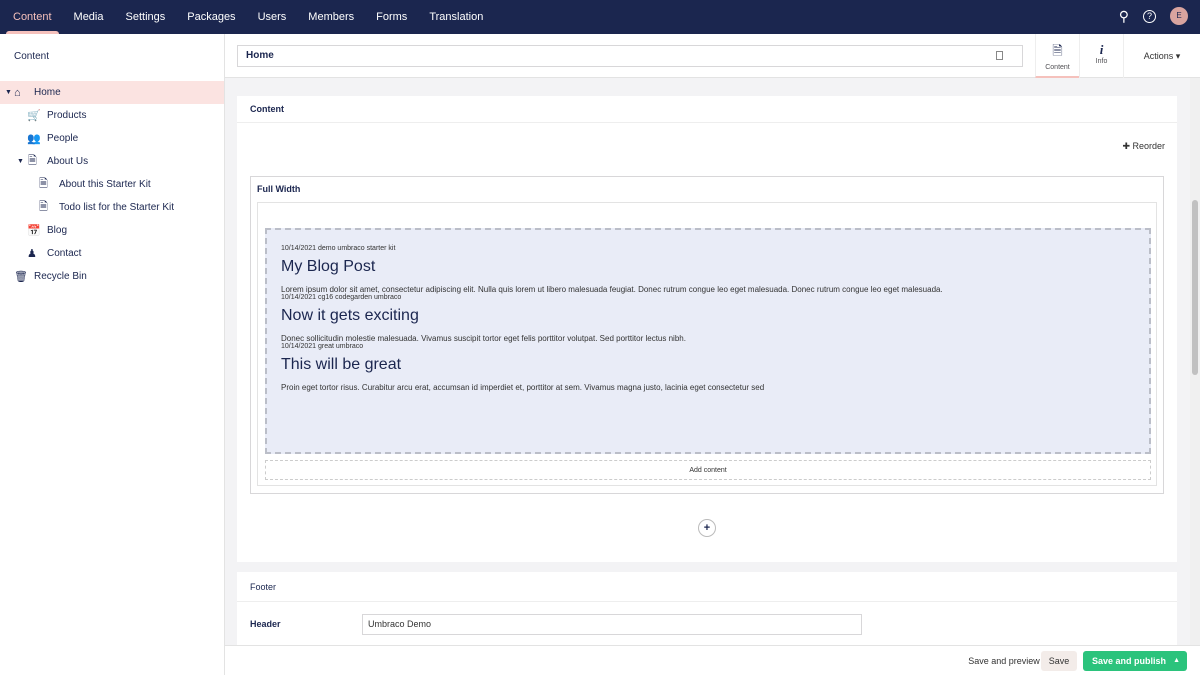 Image resolution: width=1200 pixels, height=675 pixels. What do you see at coordinates (707, 109) in the screenshot?
I see `content-group-title: Content` at bounding box center [707, 109].